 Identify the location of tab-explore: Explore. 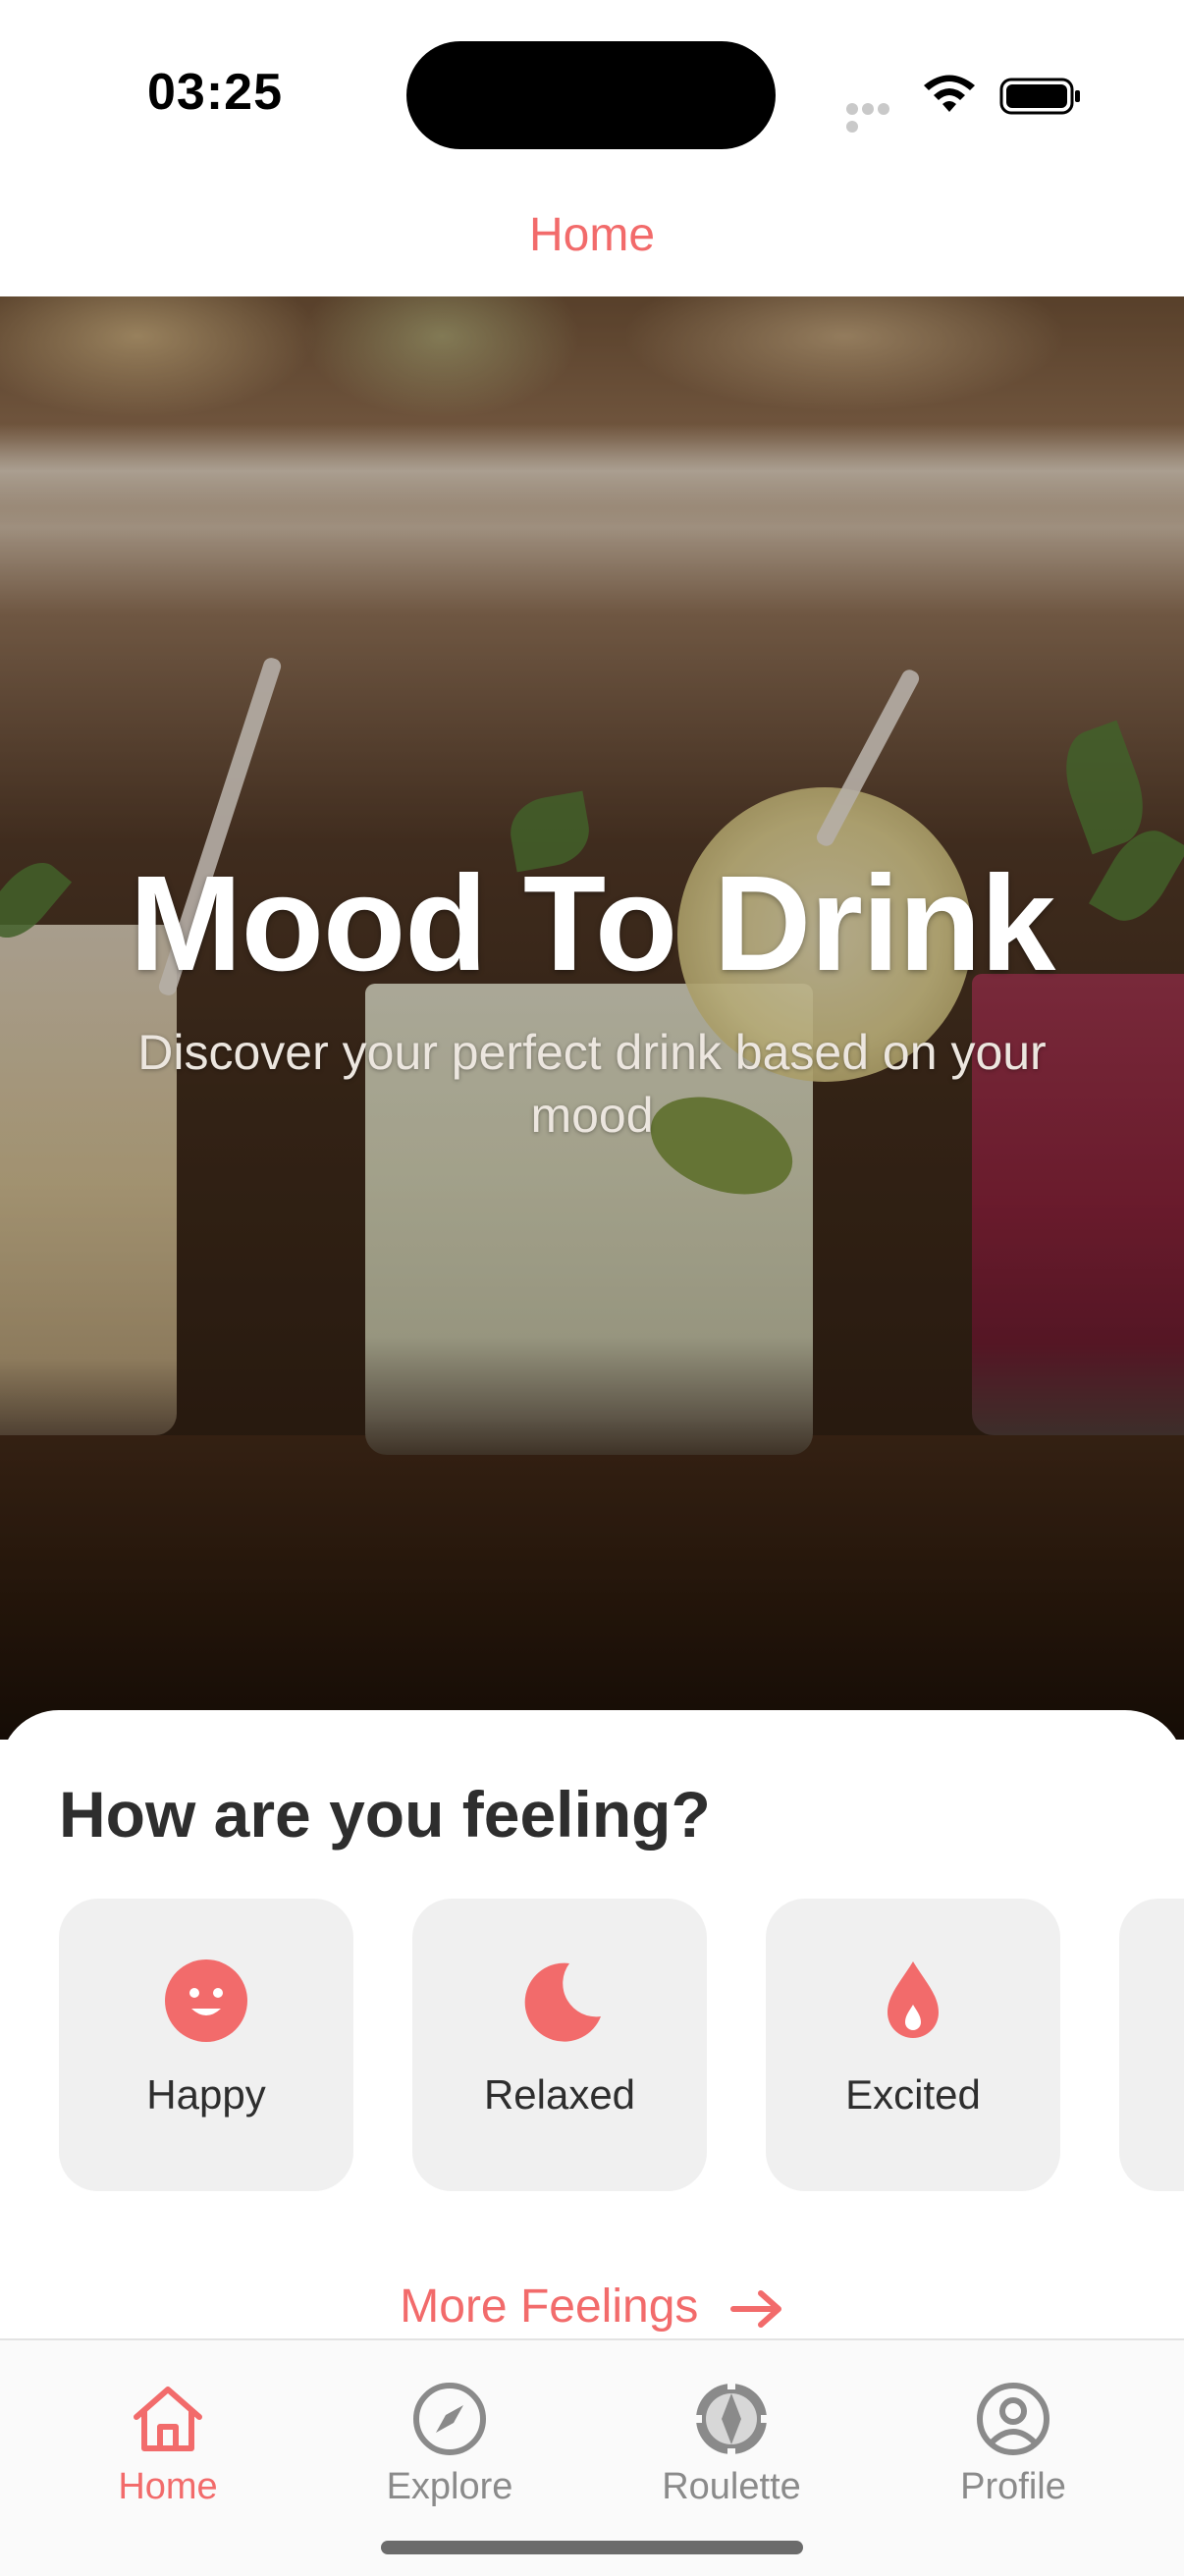
(450, 2438).